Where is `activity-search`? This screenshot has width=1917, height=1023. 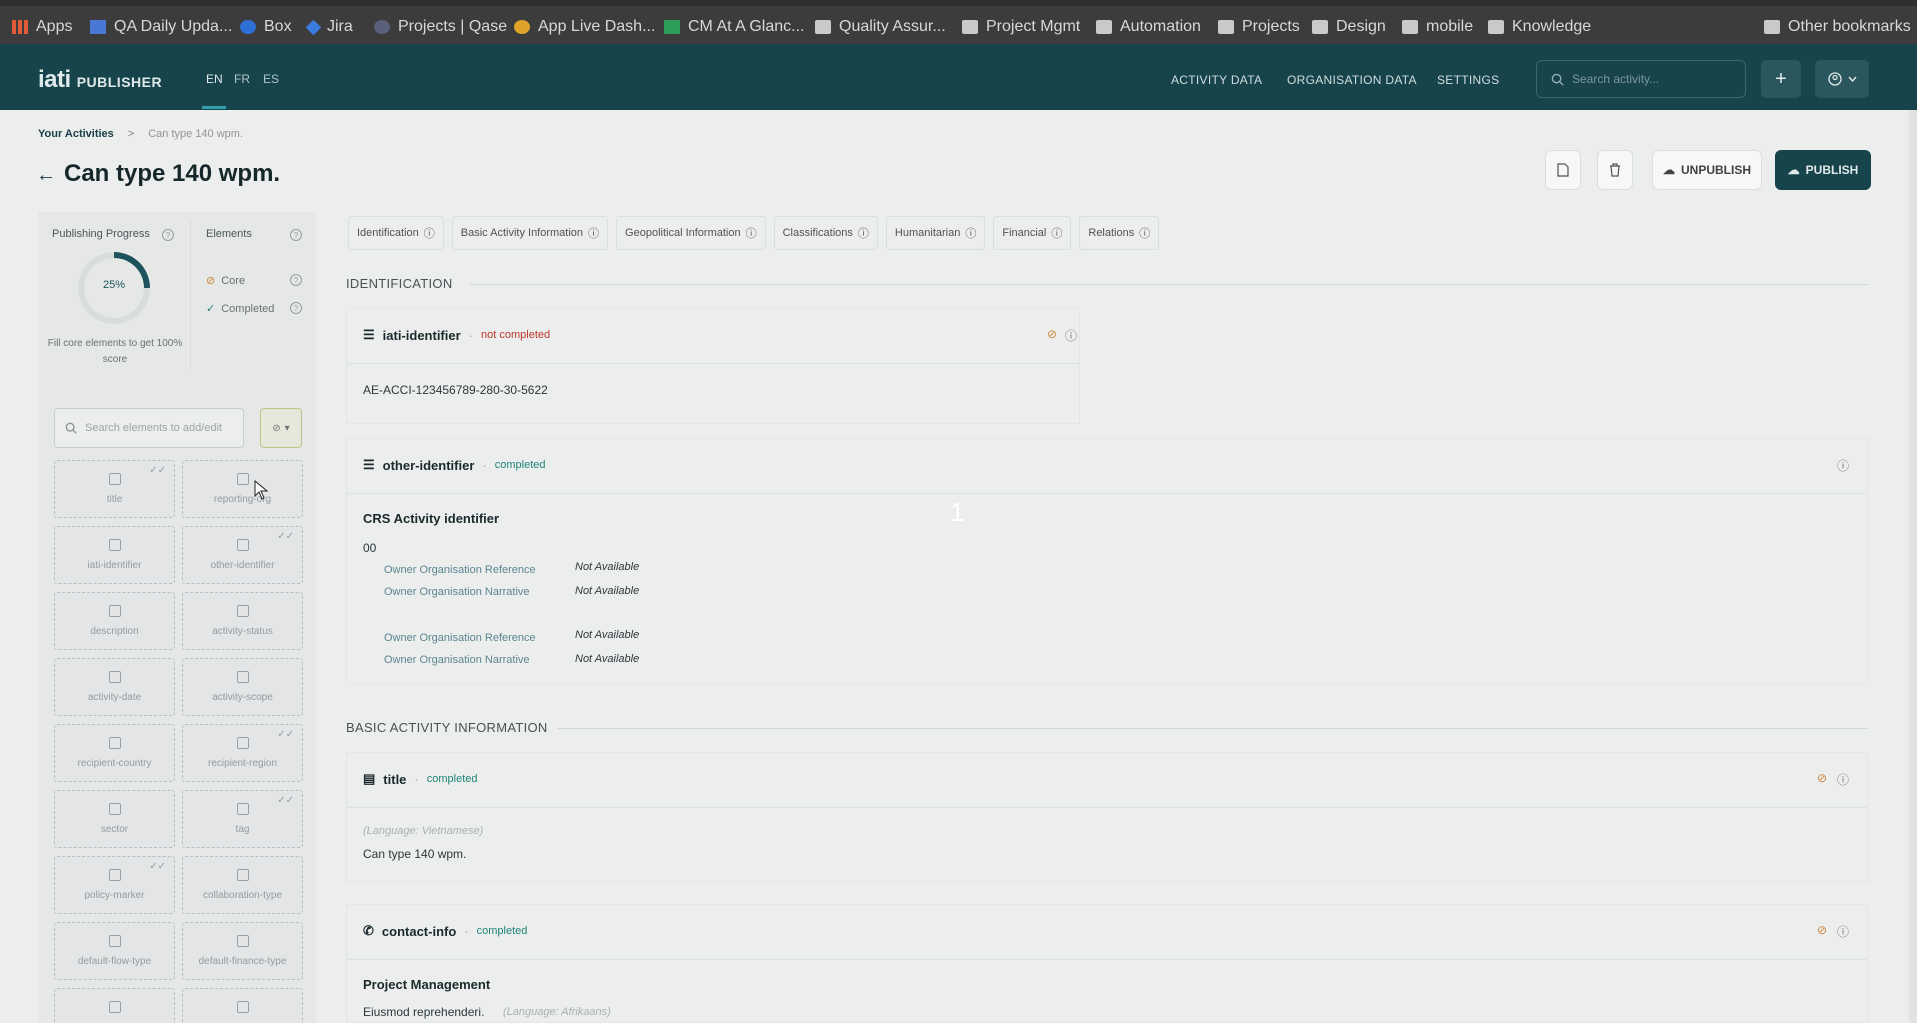
activity-search is located at coordinates (1641, 79).